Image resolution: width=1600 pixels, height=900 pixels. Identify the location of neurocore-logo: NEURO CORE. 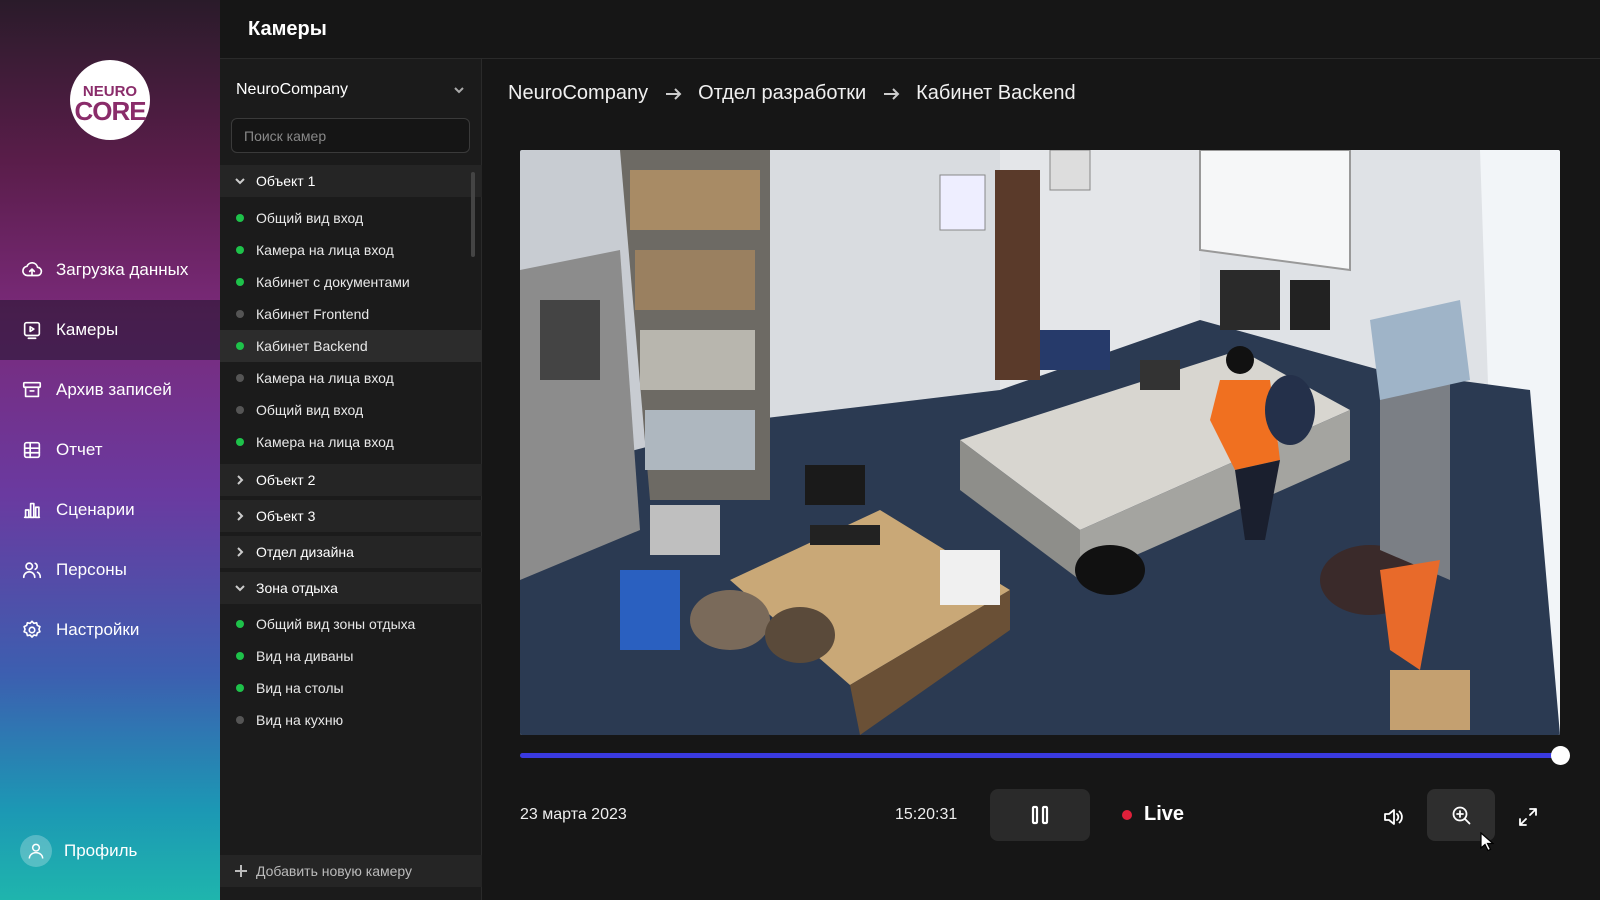
(110, 100).